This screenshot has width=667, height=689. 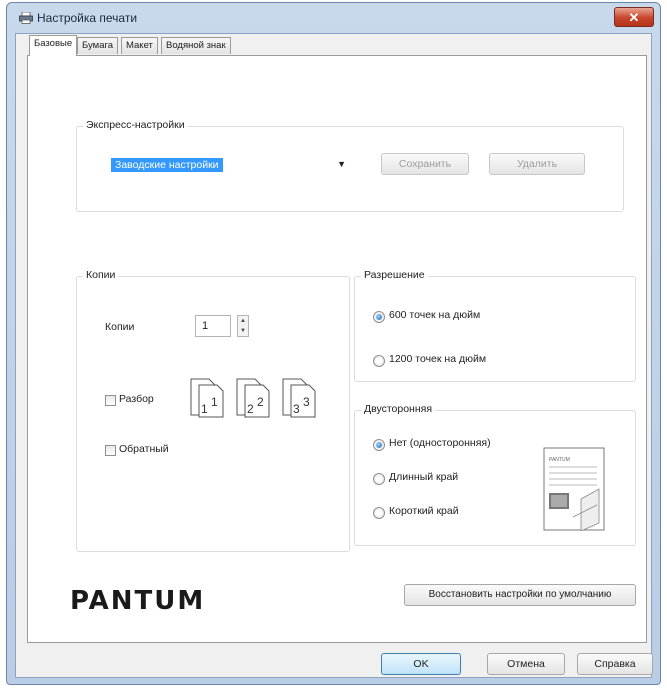 What do you see at coordinates (379, 317) in the screenshot?
I see `resolution-600-radio` at bounding box center [379, 317].